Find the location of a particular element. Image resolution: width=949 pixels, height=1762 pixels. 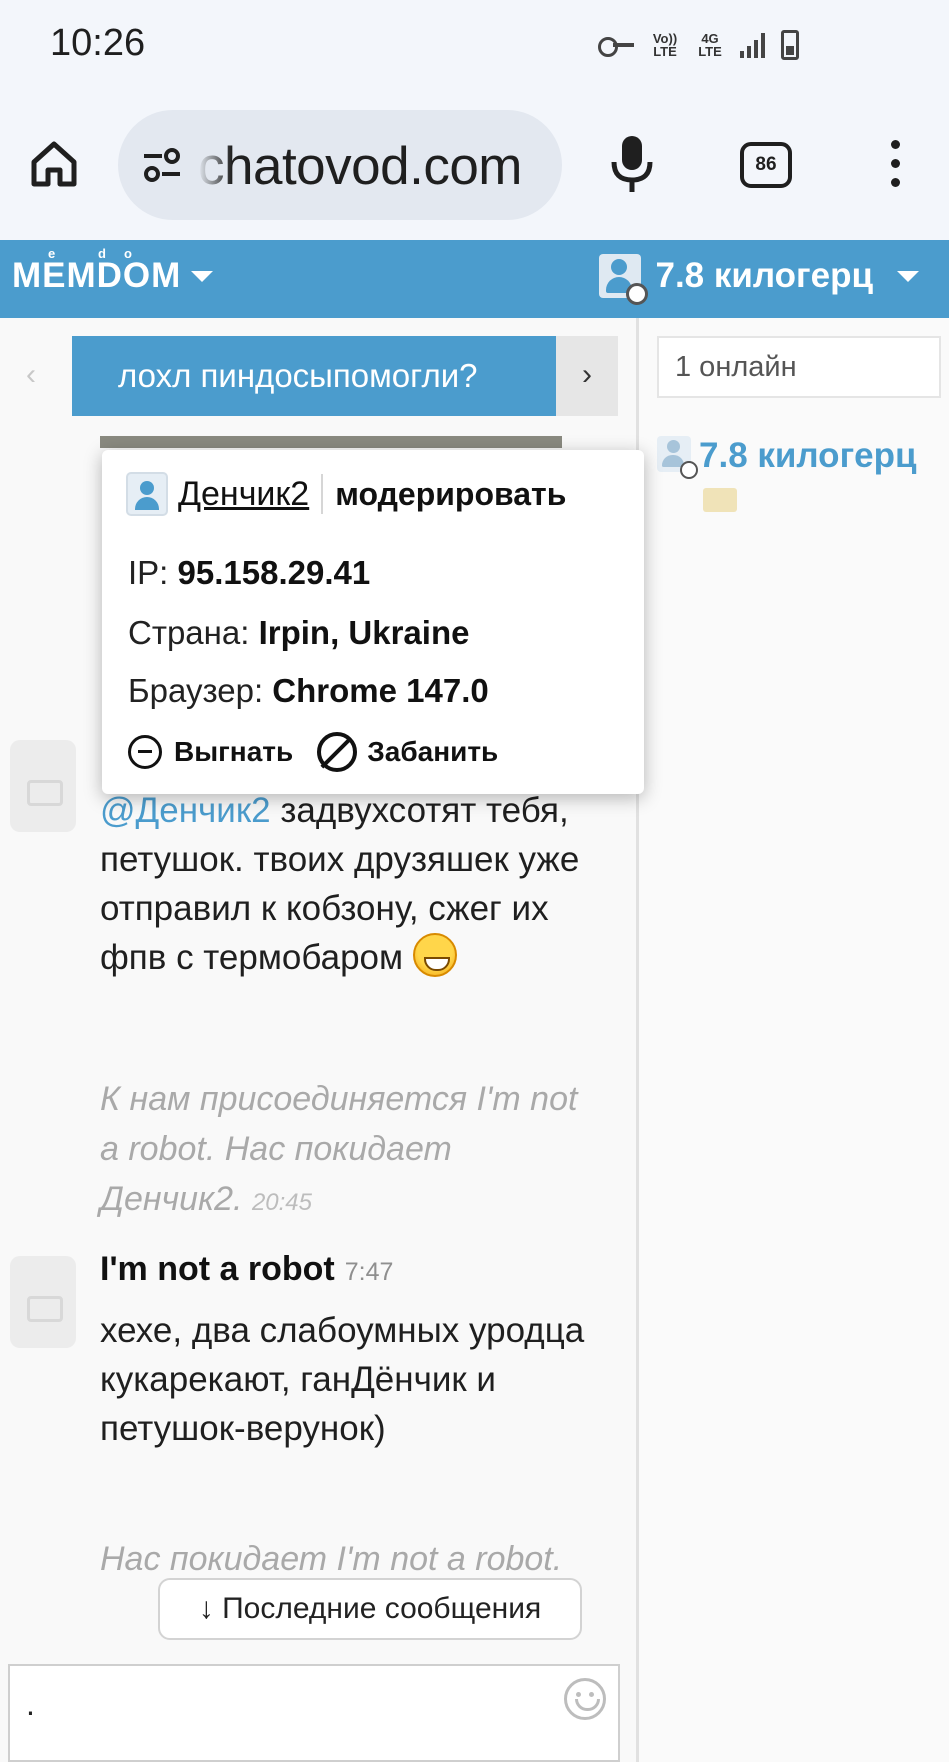

popup-ip-row: IP: 95.158.29.41 is located at coordinates (249, 572).